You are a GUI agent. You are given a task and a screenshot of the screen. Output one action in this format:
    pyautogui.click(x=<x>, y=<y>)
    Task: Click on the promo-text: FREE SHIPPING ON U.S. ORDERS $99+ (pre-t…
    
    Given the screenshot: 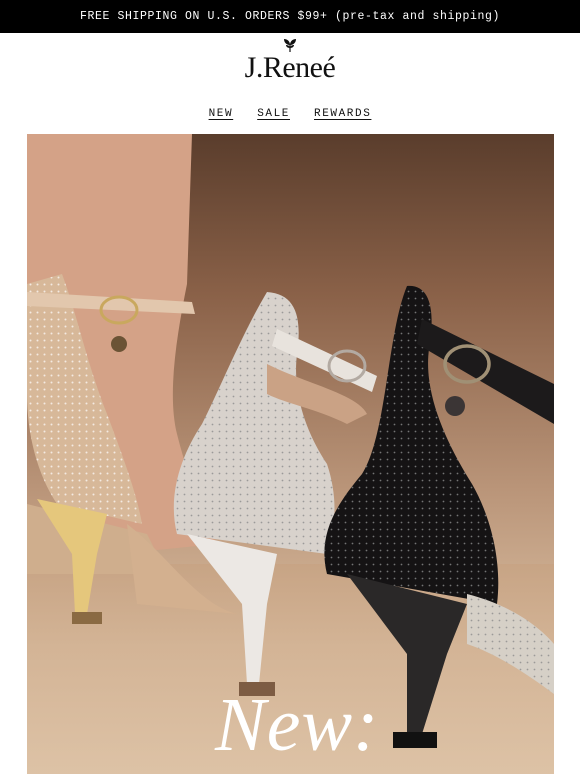 What is the action you would take?
    pyautogui.click(x=290, y=16)
    